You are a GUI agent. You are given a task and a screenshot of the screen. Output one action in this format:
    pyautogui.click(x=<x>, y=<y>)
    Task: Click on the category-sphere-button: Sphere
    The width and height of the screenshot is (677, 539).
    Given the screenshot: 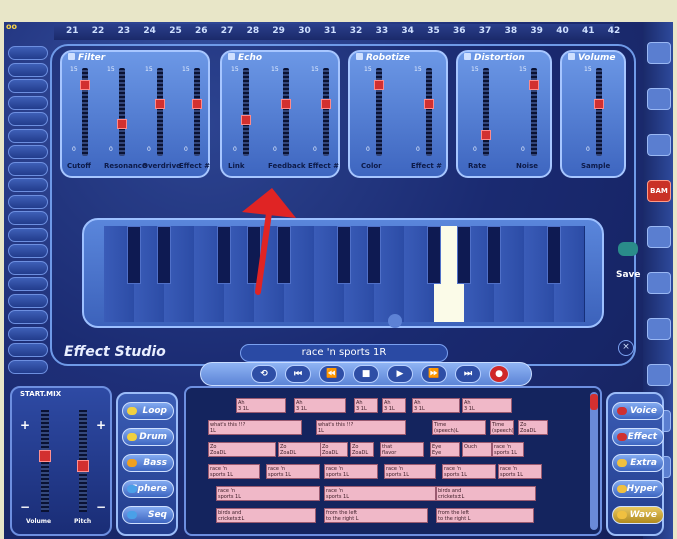 What is the action you would take?
    pyautogui.click(x=148, y=489)
    